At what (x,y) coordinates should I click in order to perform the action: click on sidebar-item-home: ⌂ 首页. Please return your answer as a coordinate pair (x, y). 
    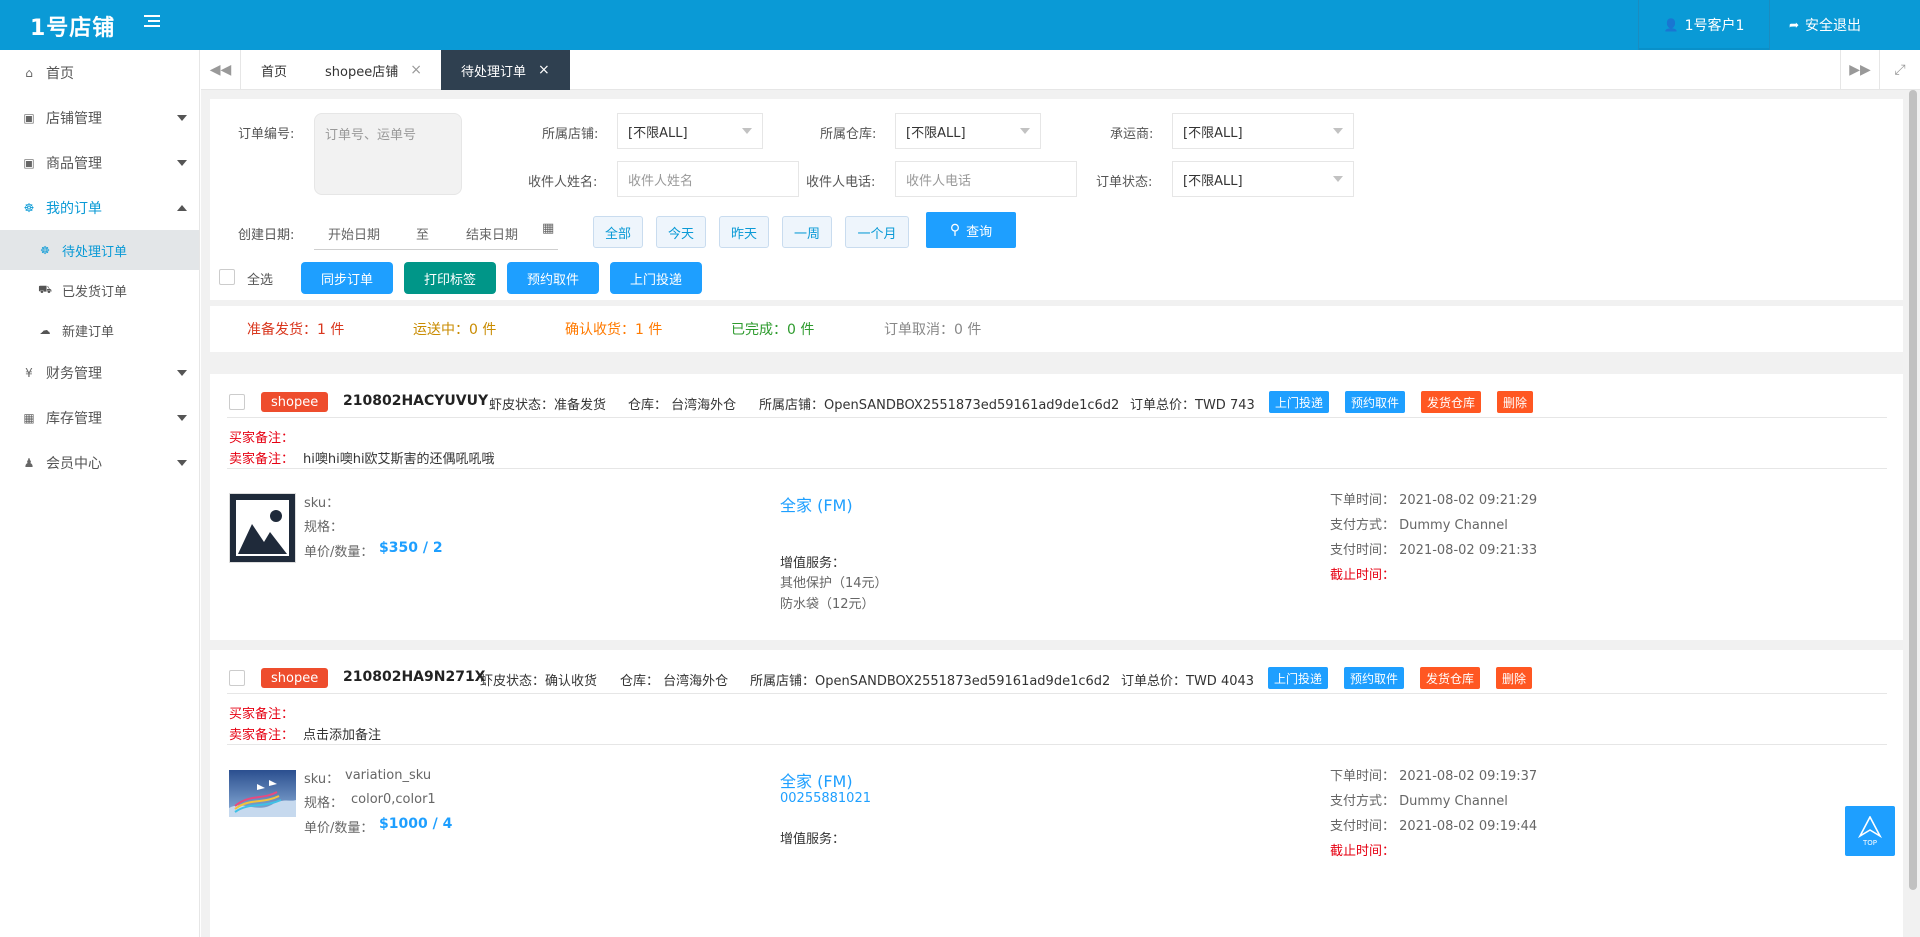
    Looking at the image, I should click on (99, 72).